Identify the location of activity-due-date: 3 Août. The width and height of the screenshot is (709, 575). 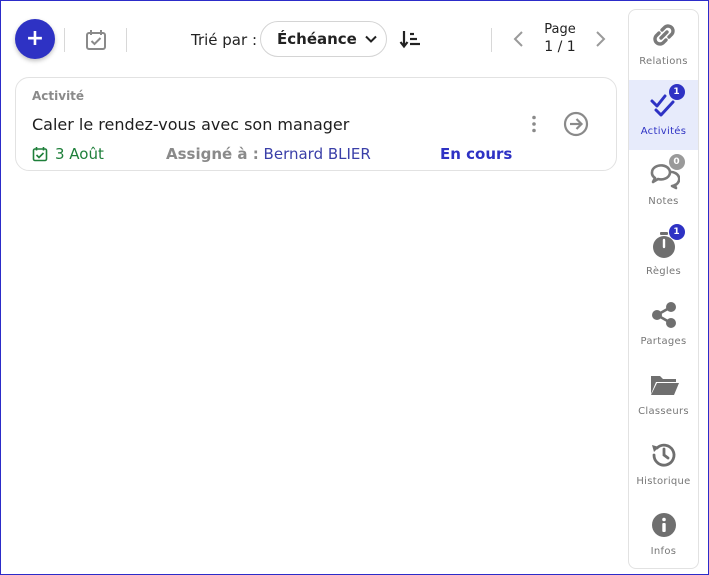
(68, 154).